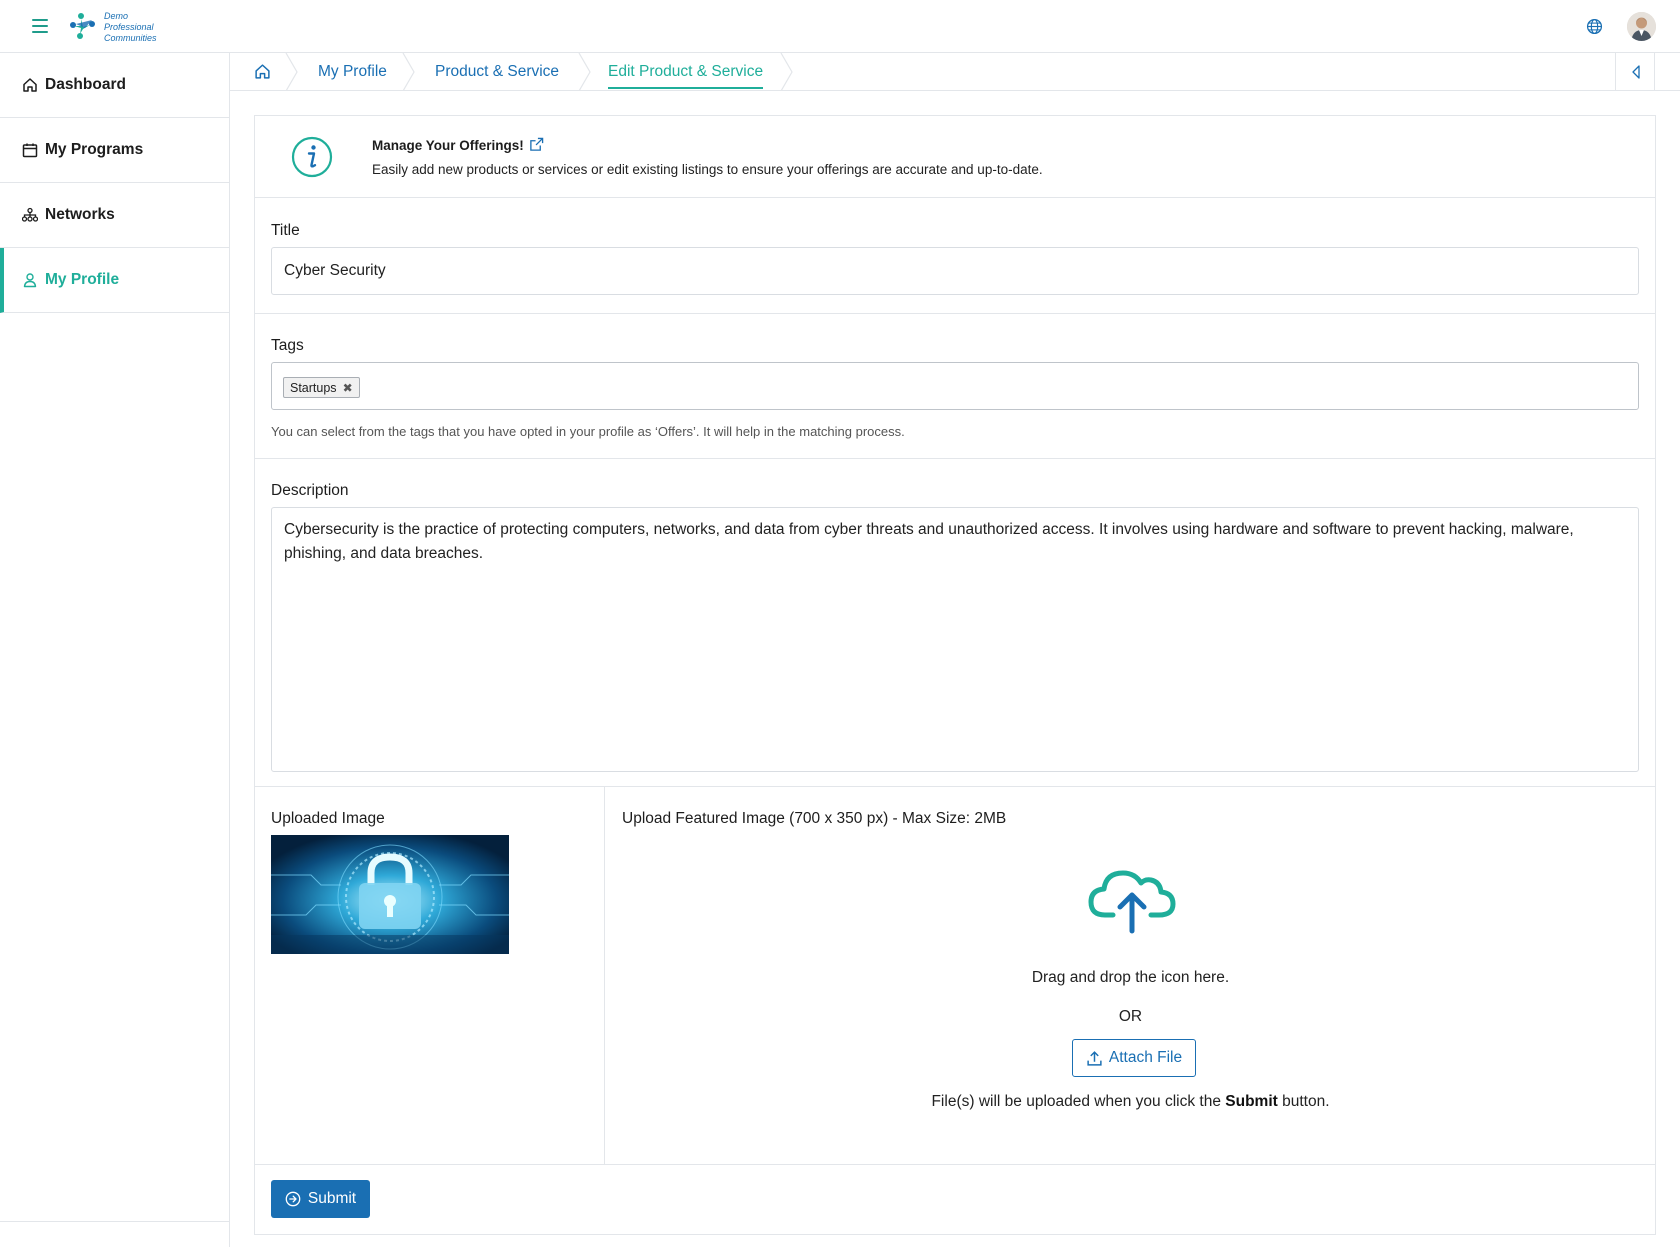 The width and height of the screenshot is (1680, 1247). I want to click on network-icon, so click(30, 214).